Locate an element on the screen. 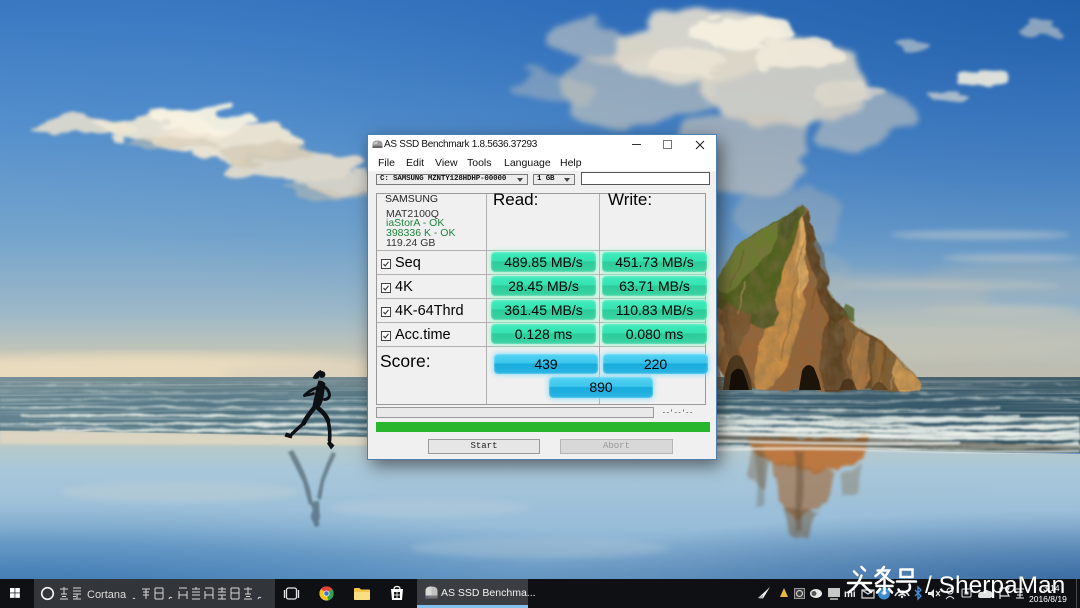 The height and width of the screenshot is (608, 1080). svg-text: / SherpaMan is located at coordinates (995, 585).